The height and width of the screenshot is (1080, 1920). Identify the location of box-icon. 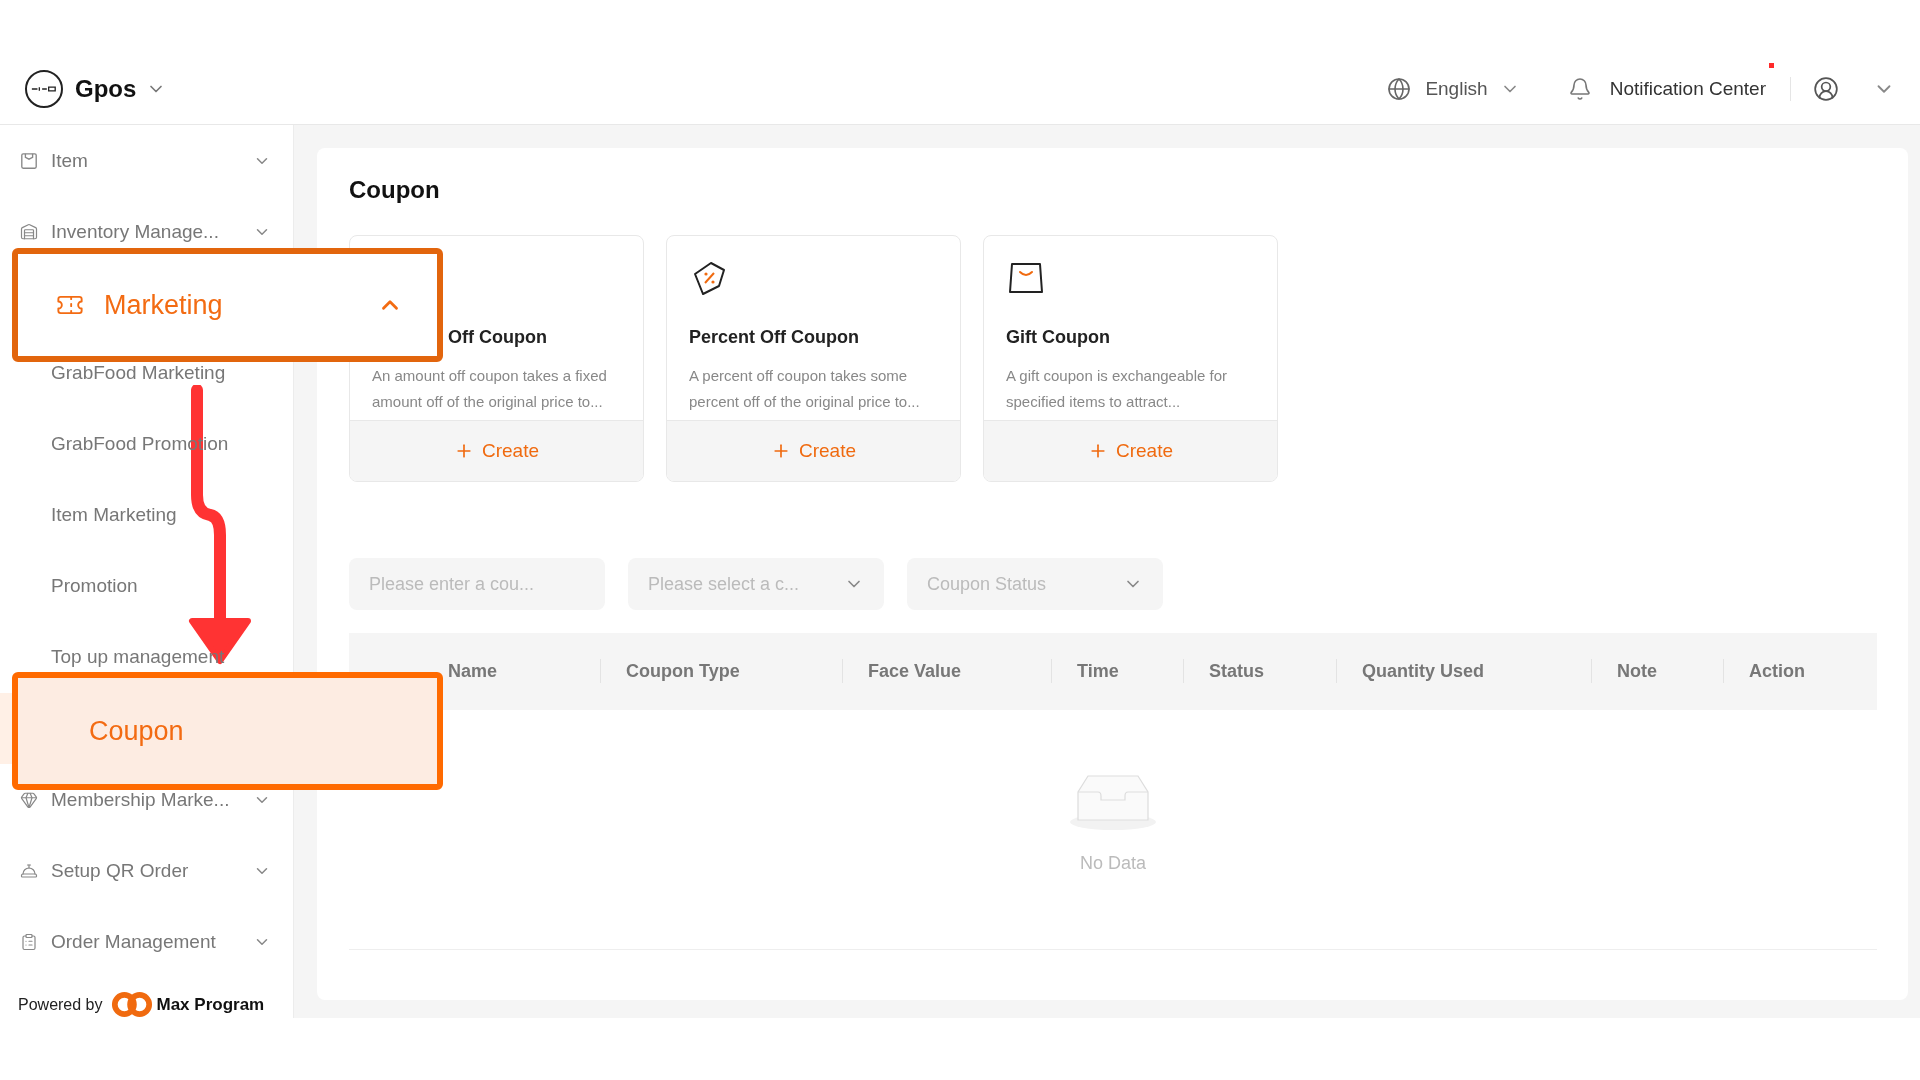
(29, 160).